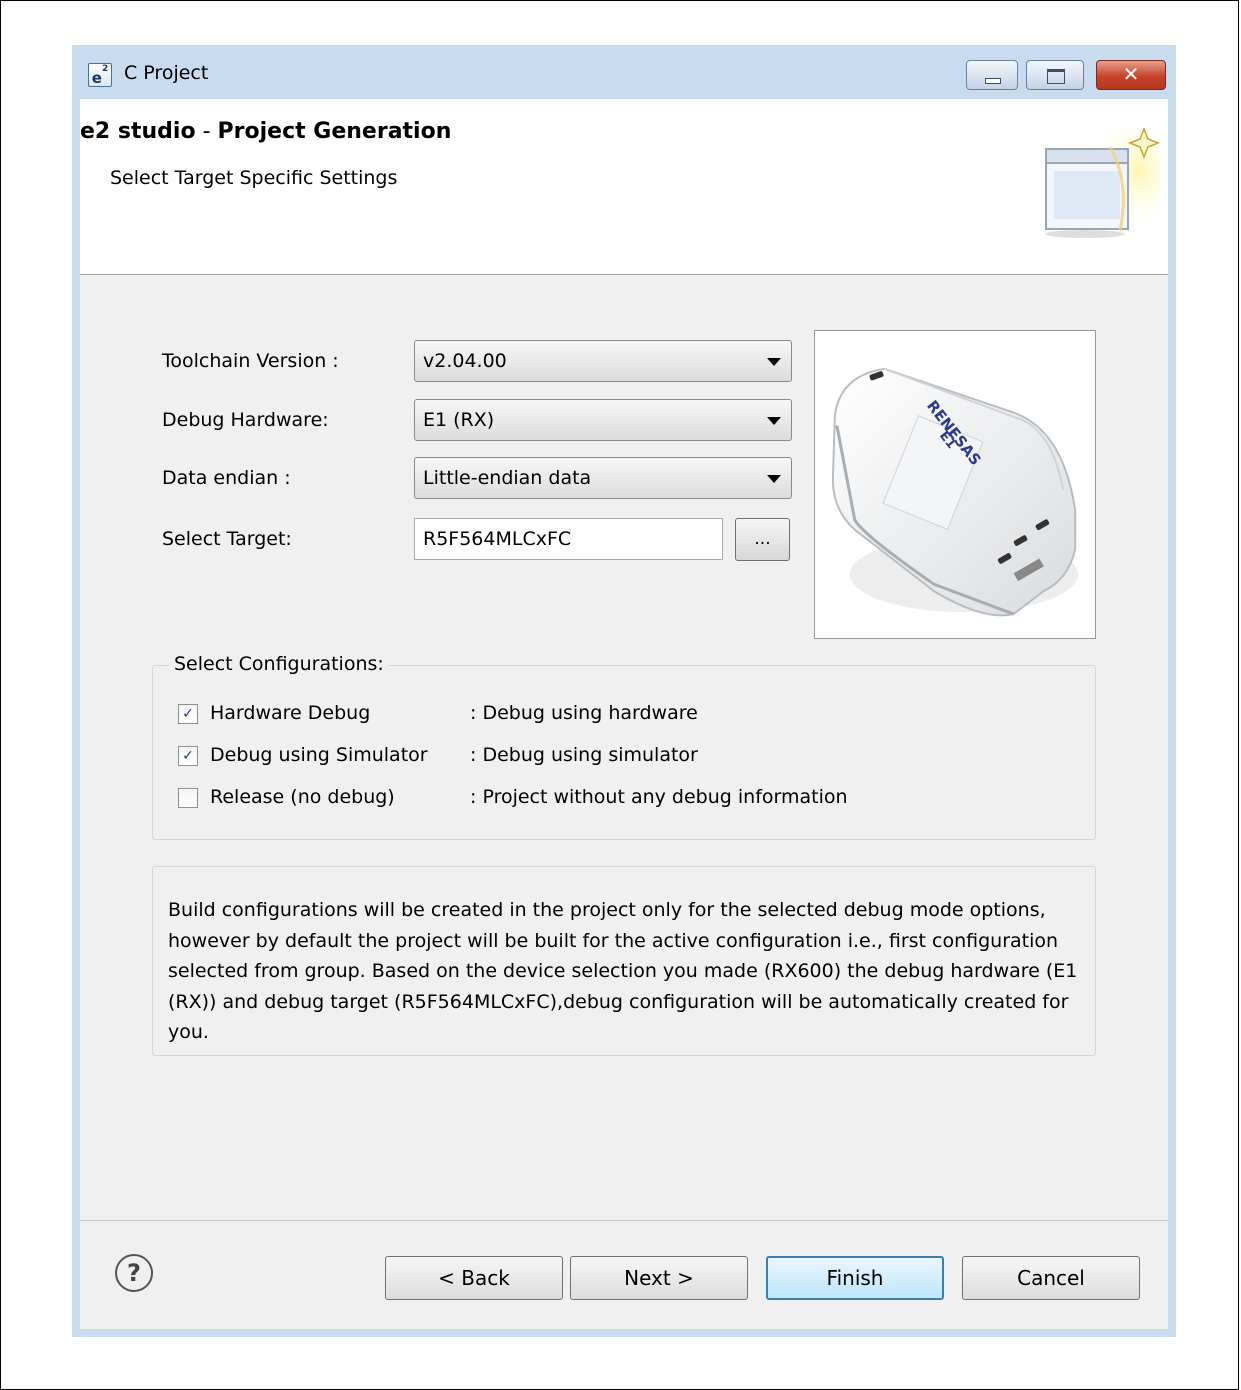 Image resolution: width=1241 pixels, height=1390 pixels. What do you see at coordinates (584, 713) in the screenshot?
I see `config-description: : Debug using hardware` at bounding box center [584, 713].